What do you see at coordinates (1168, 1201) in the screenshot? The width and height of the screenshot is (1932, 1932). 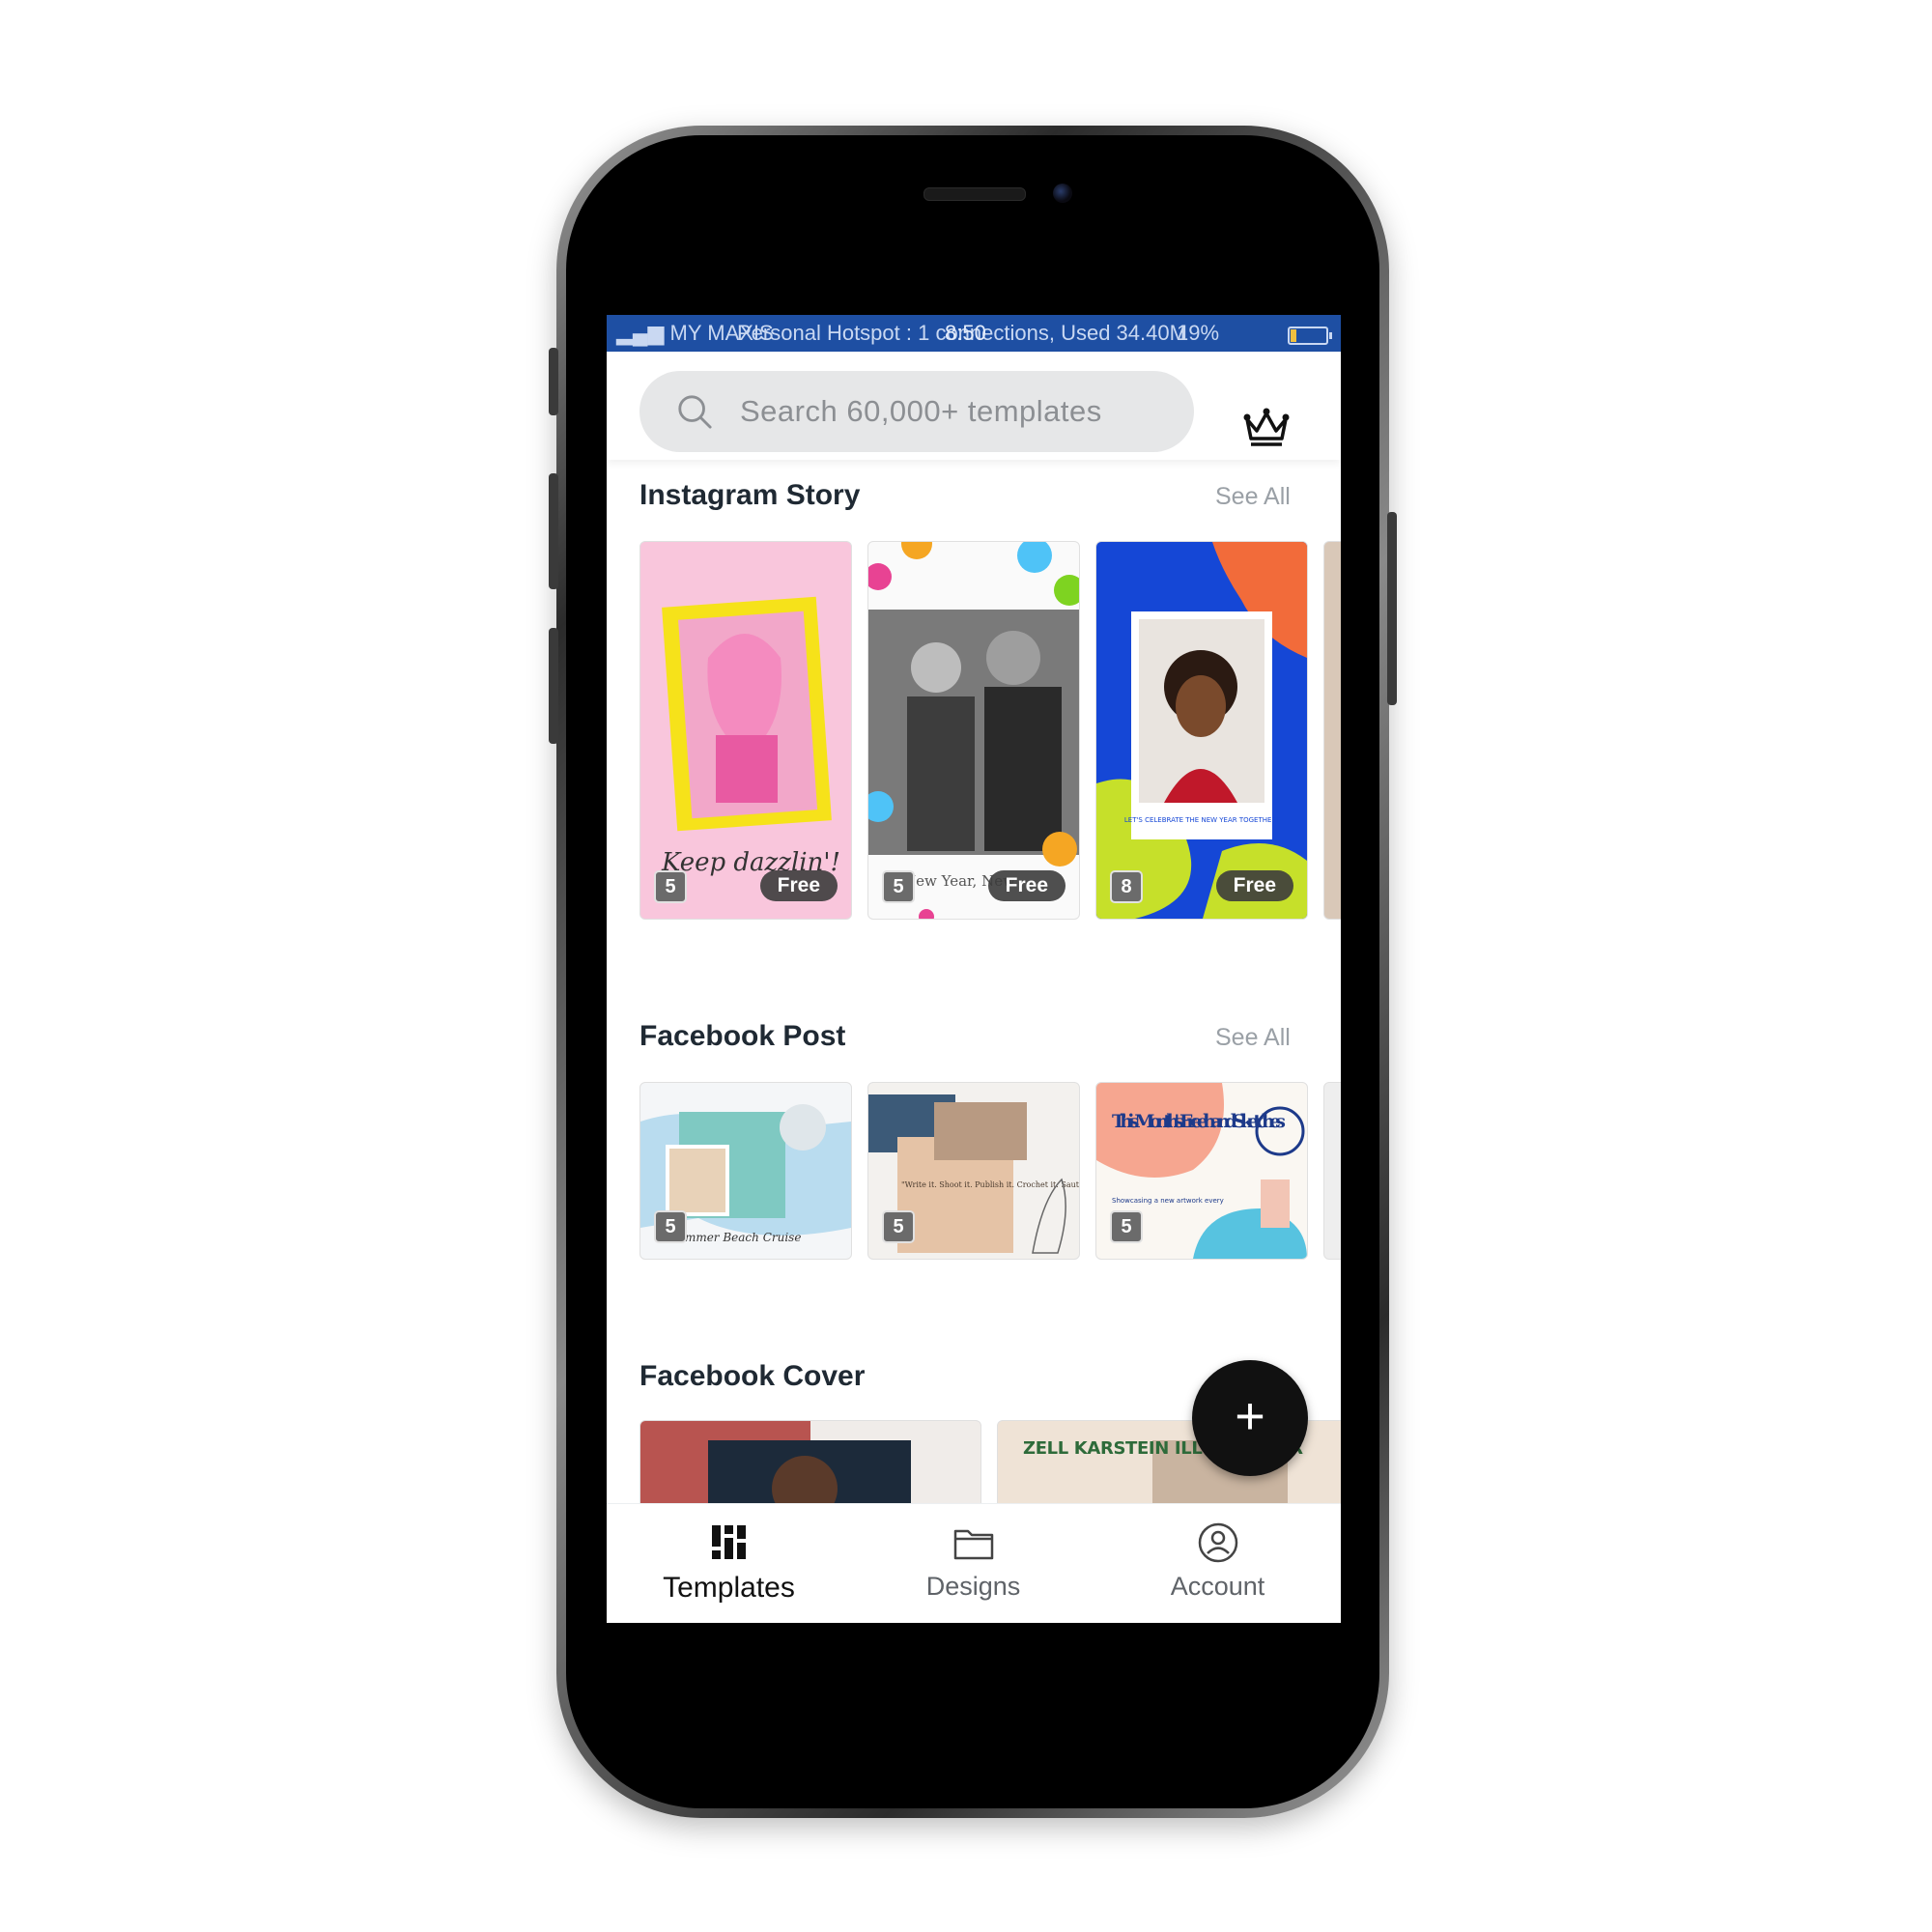 I see `card-subcaption: Showcasing a new artwork every` at bounding box center [1168, 1201].